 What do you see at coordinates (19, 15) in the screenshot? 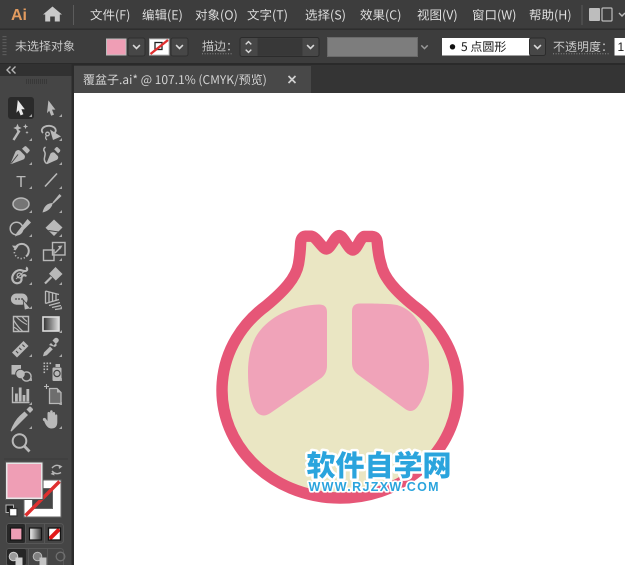
I see `svg-text: Ai` at bounding box center [19, 15].